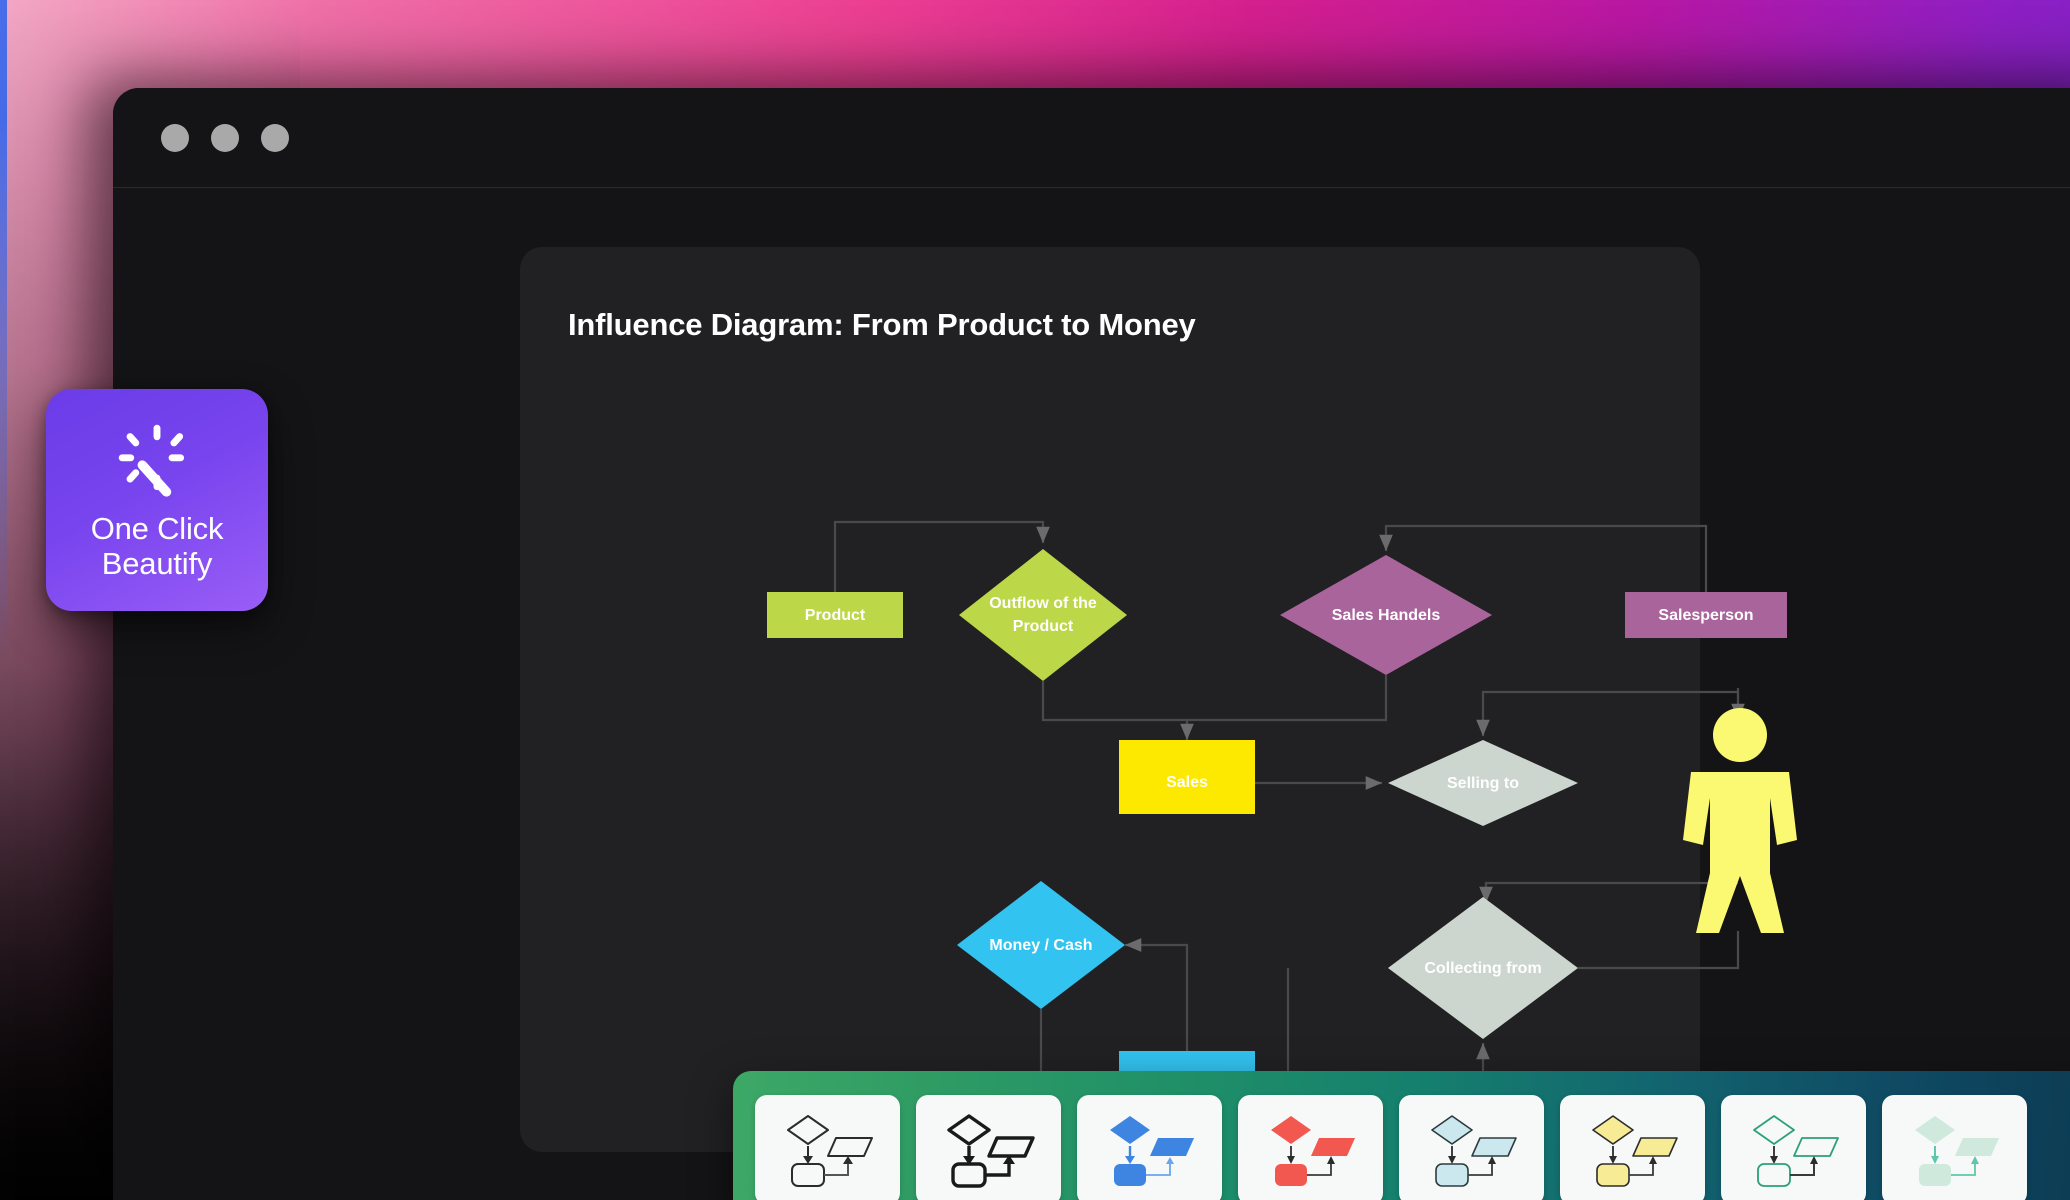 The image size is (2070, 1200). I want to click on template-card-green-outline, so click(1793, 1147).